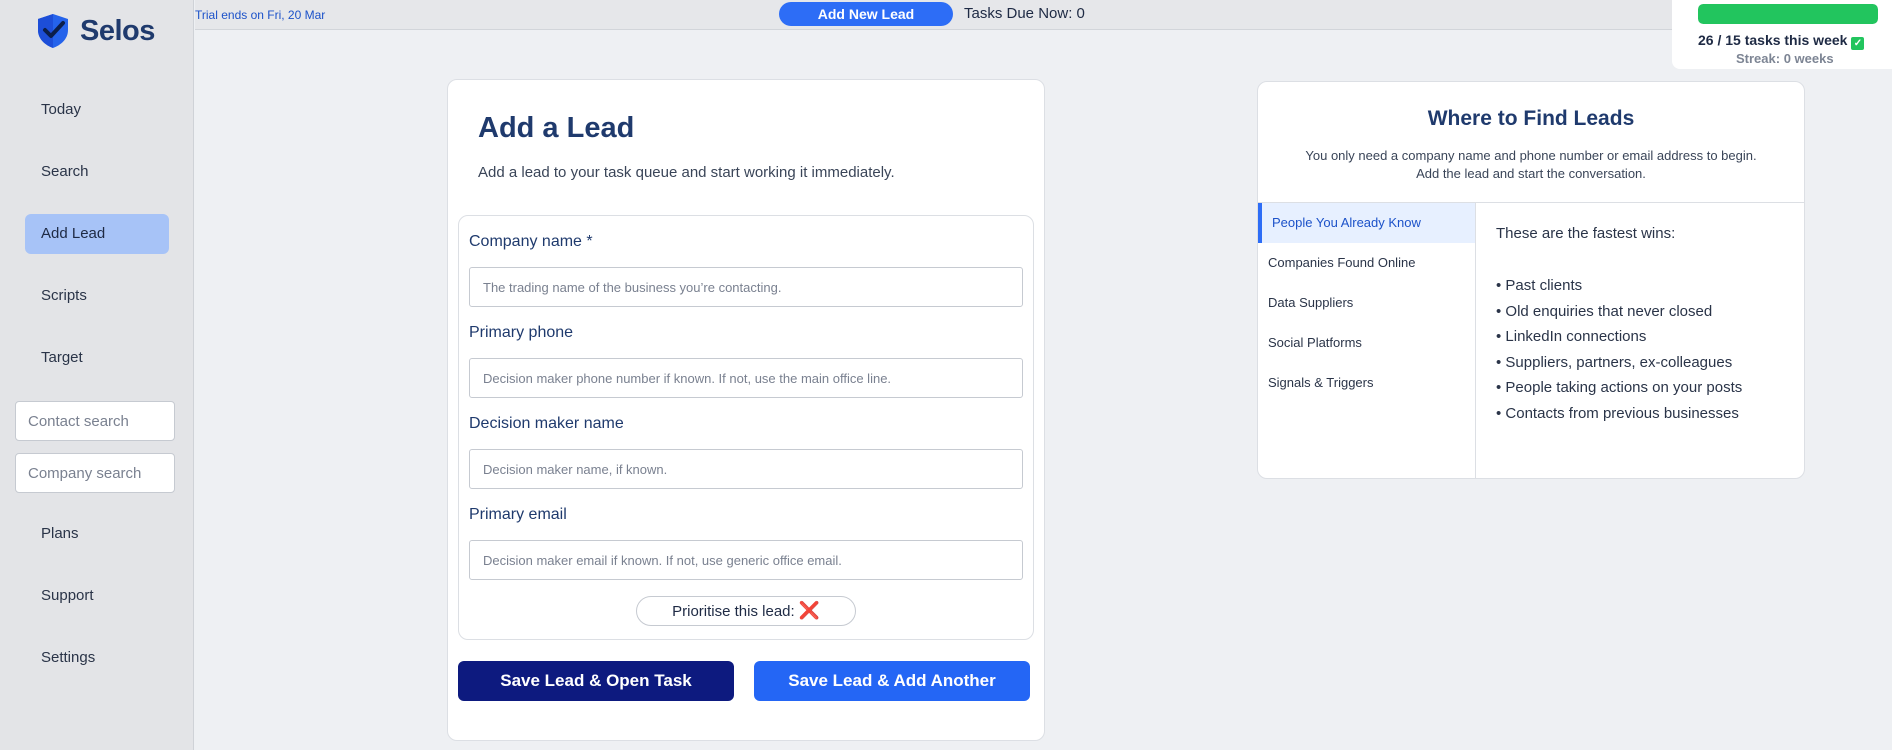 The width and height of the screenshot is (1892, 750). What do you see at coordinates (1024, 13) in the screenshot?
I see `tasks-due-status: Tasks Due Now: 0` at bounding box center [1024, 13].